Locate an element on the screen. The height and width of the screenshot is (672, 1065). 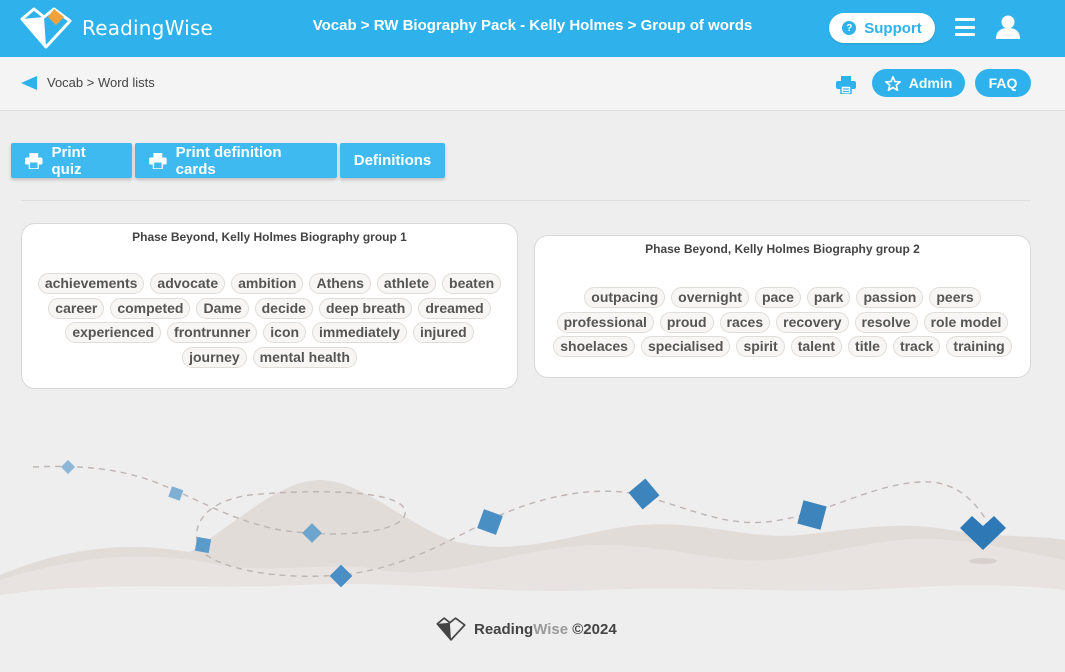
word-chip: specialised is located at coordinates (685, 346).